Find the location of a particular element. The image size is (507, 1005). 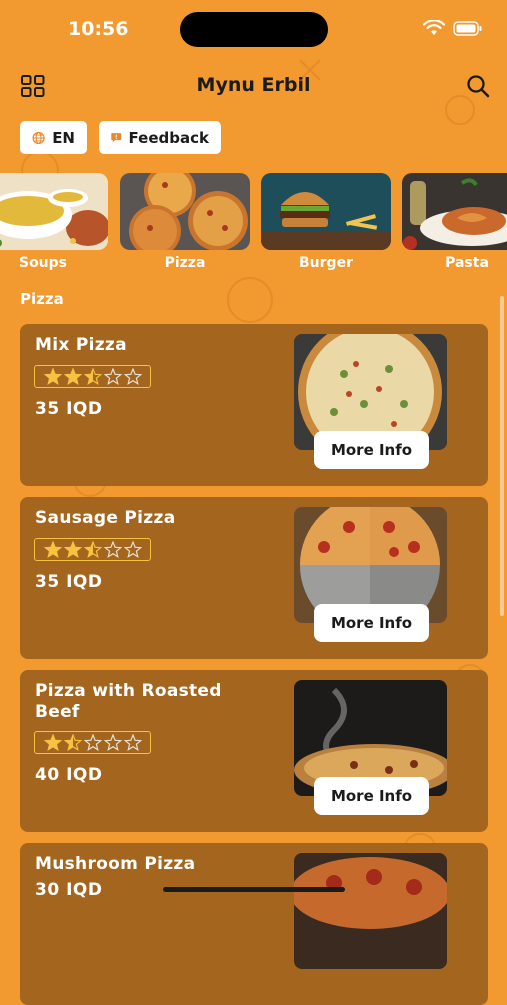

category-soups: Soups is located at coordinates (54, 222).